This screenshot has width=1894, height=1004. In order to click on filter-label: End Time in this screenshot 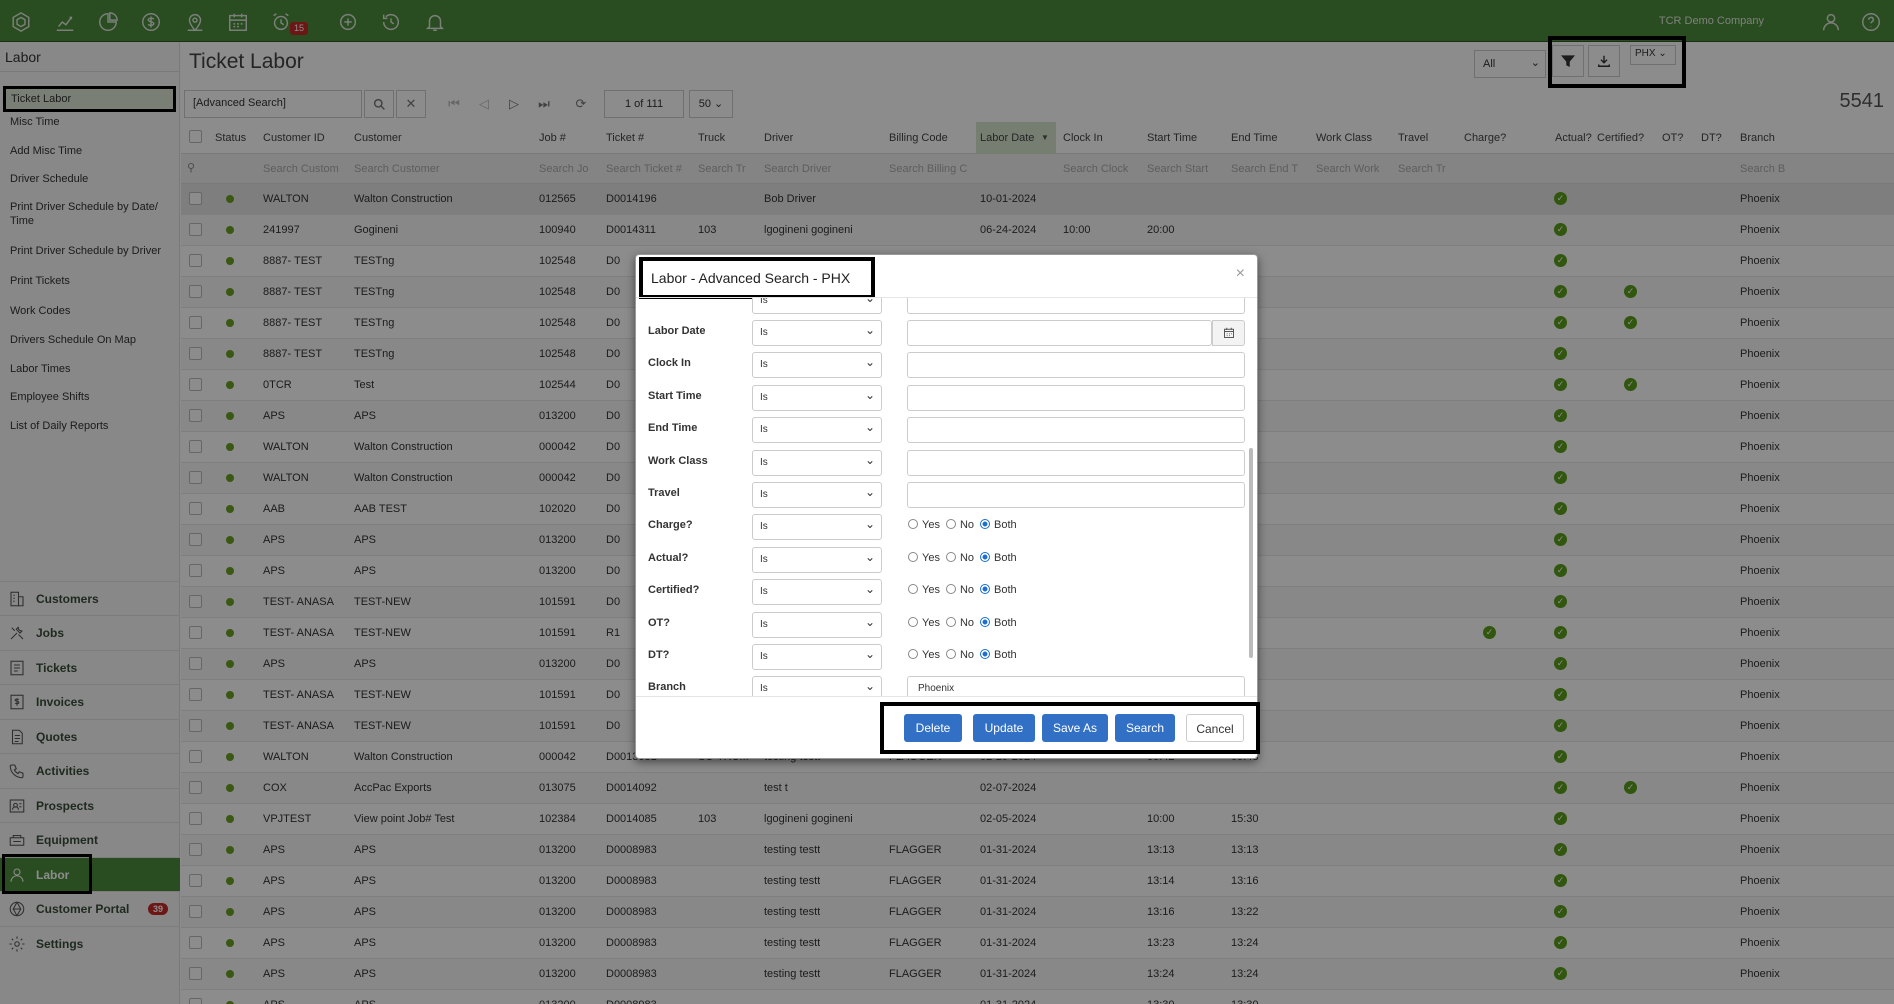, I will do `click(673, 428)`.